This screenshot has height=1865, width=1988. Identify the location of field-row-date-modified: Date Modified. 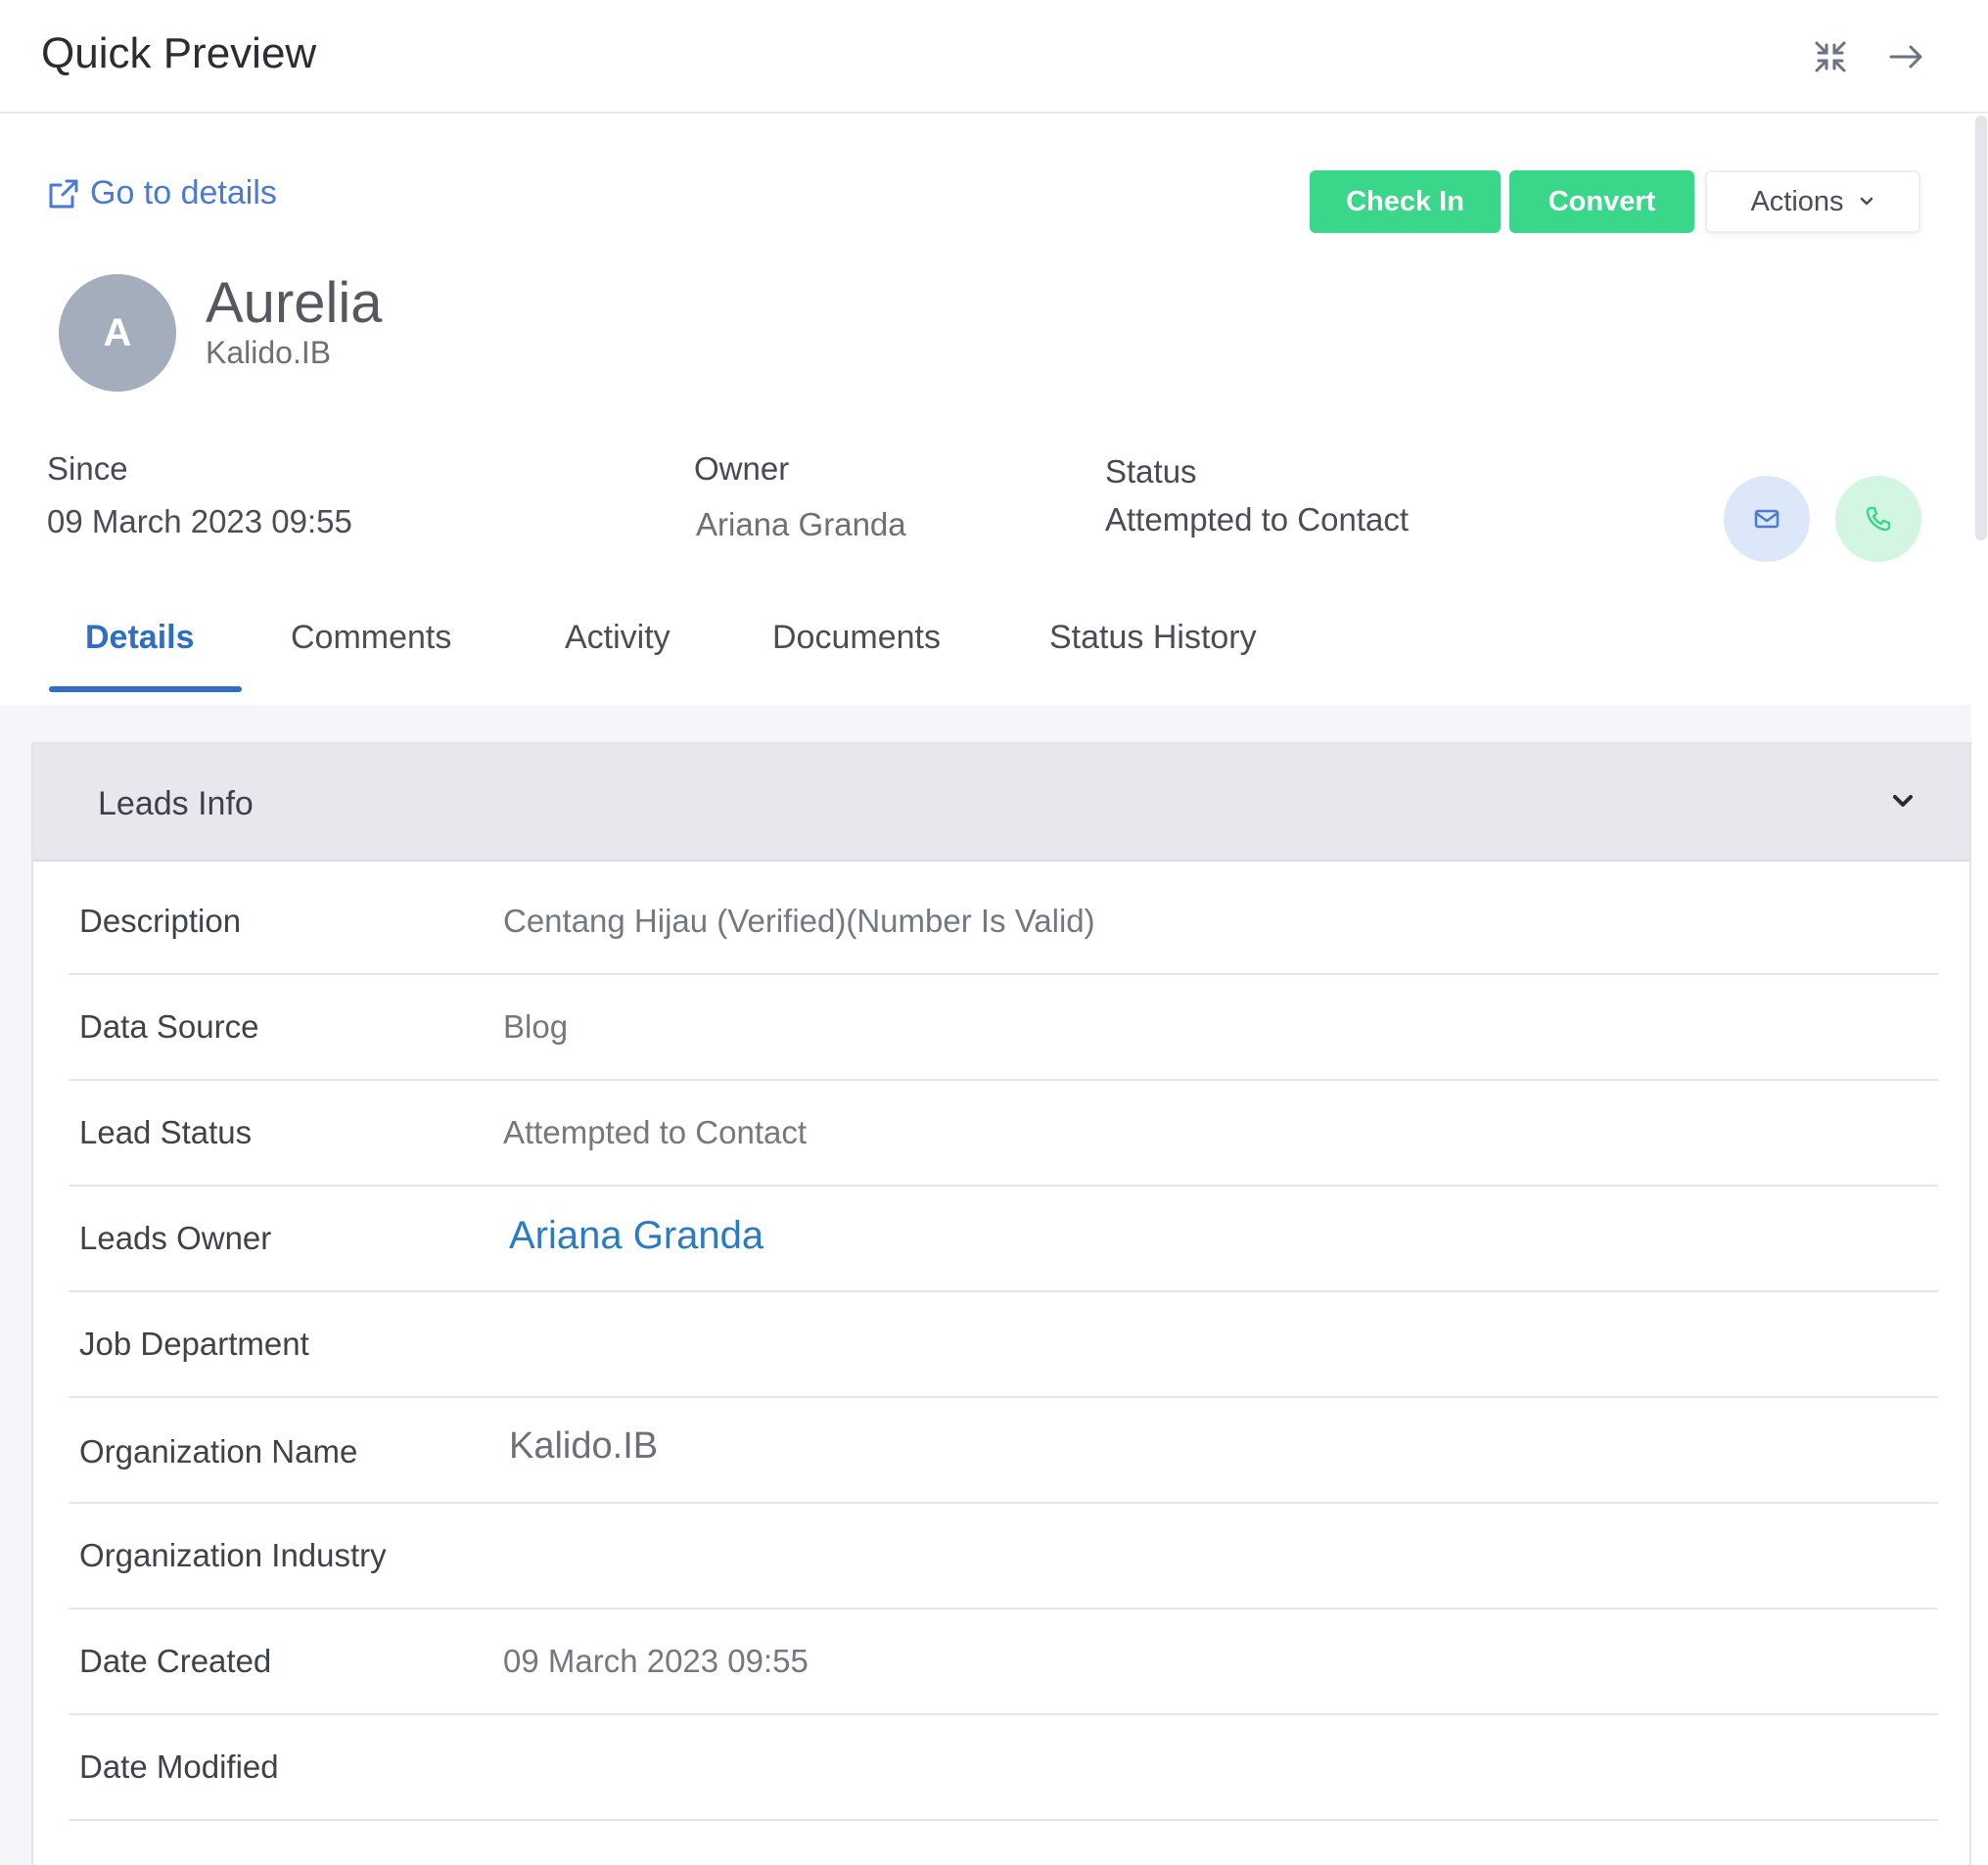
(1003, 1768).